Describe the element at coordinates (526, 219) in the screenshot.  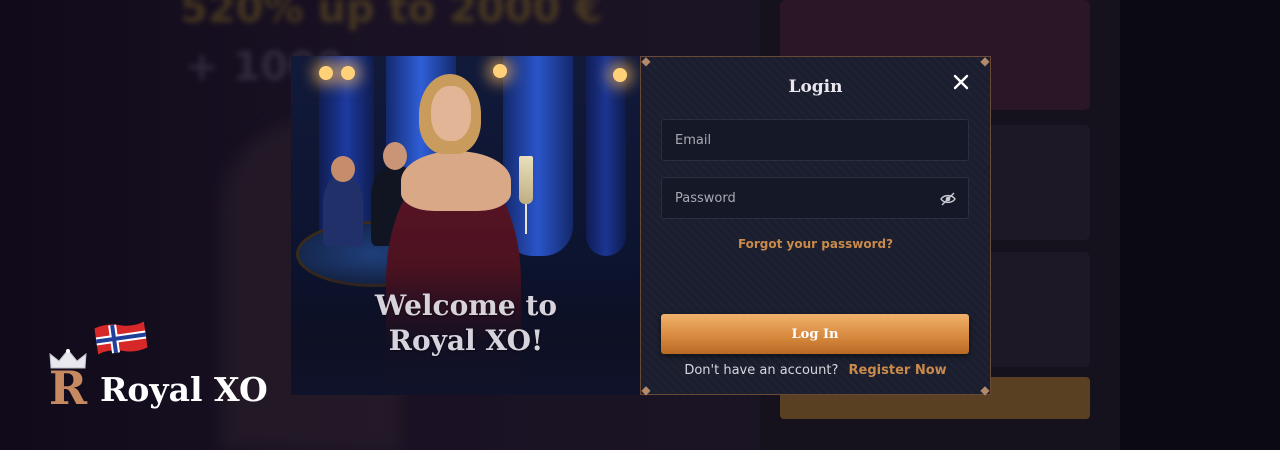
I see `champagne-glass-stem` at that location.